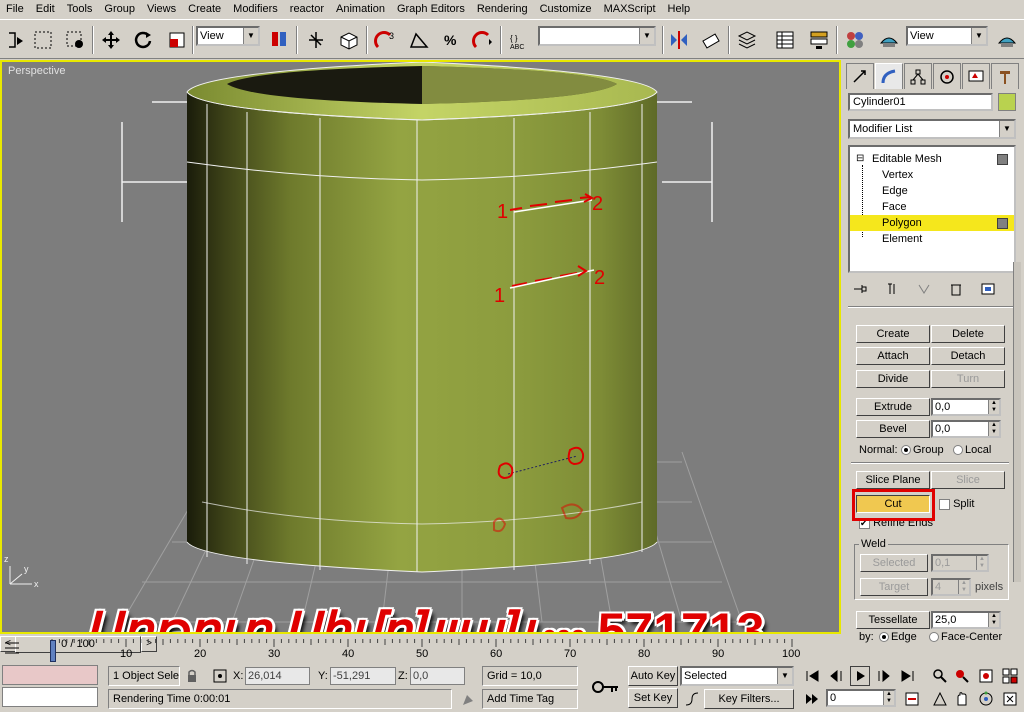  What do you see at coordinates (45, 9) in the screenshot?
I see `menu-edit: Edit` at bounding box center [45, 9].